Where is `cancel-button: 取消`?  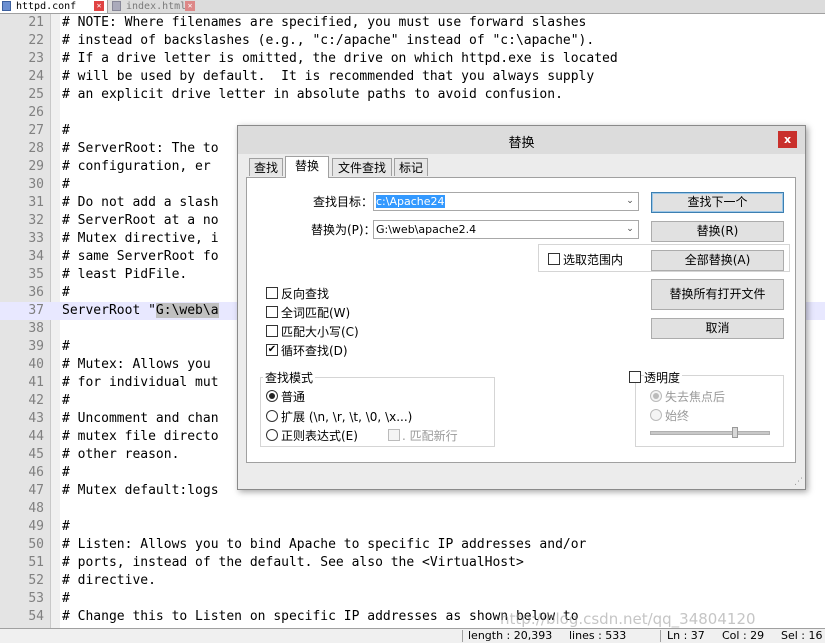
cancel-button: 取消 is located at coordinates (717, 328).